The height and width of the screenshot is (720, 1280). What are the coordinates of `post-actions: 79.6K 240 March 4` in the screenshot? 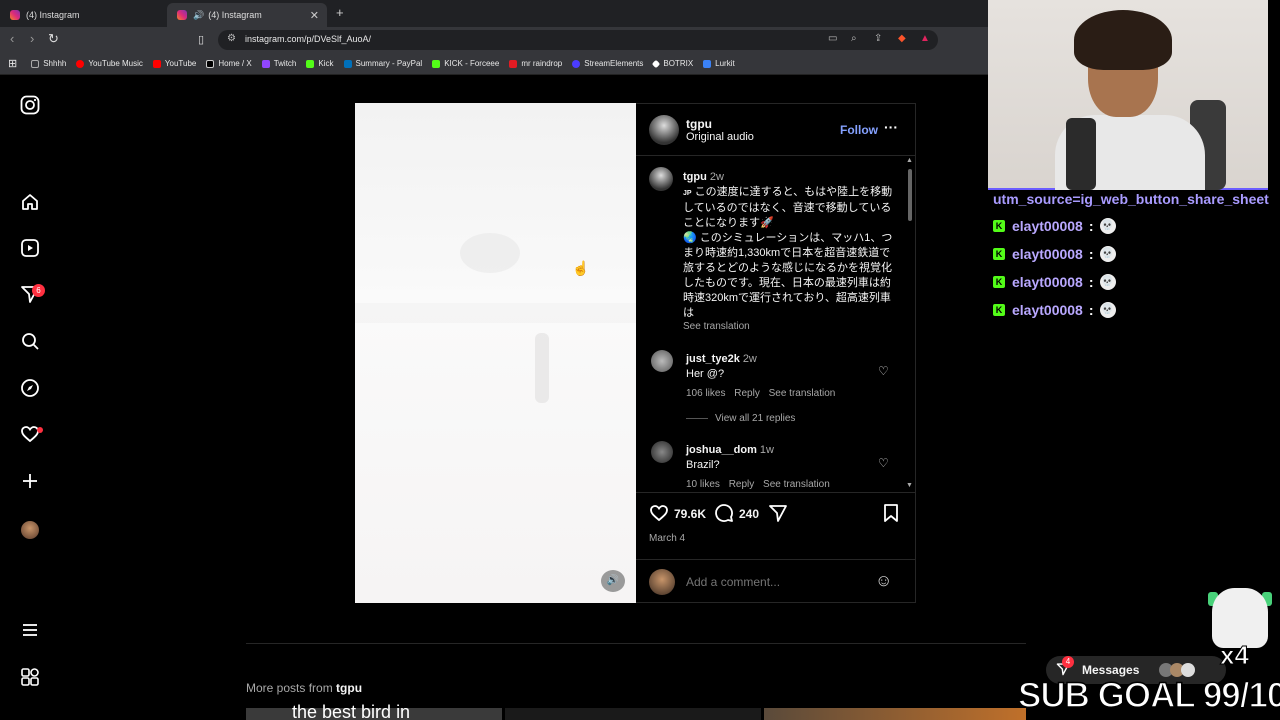 It's located at (776, 525).